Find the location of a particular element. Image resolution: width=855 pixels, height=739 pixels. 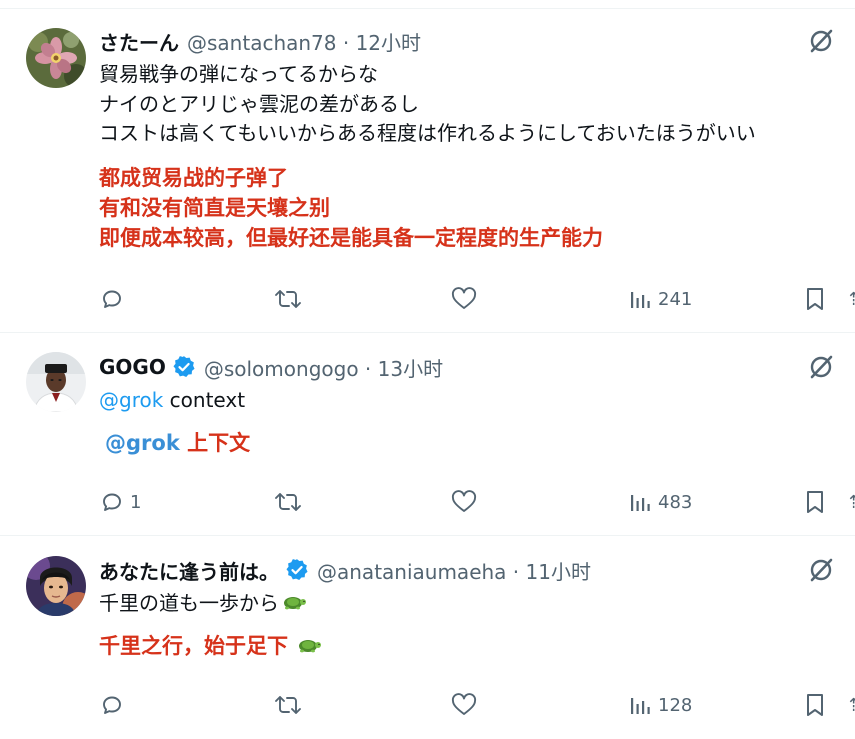

tweet-header: さたーん @santachan78 · 12小时 is located at coordinates (260, 41).